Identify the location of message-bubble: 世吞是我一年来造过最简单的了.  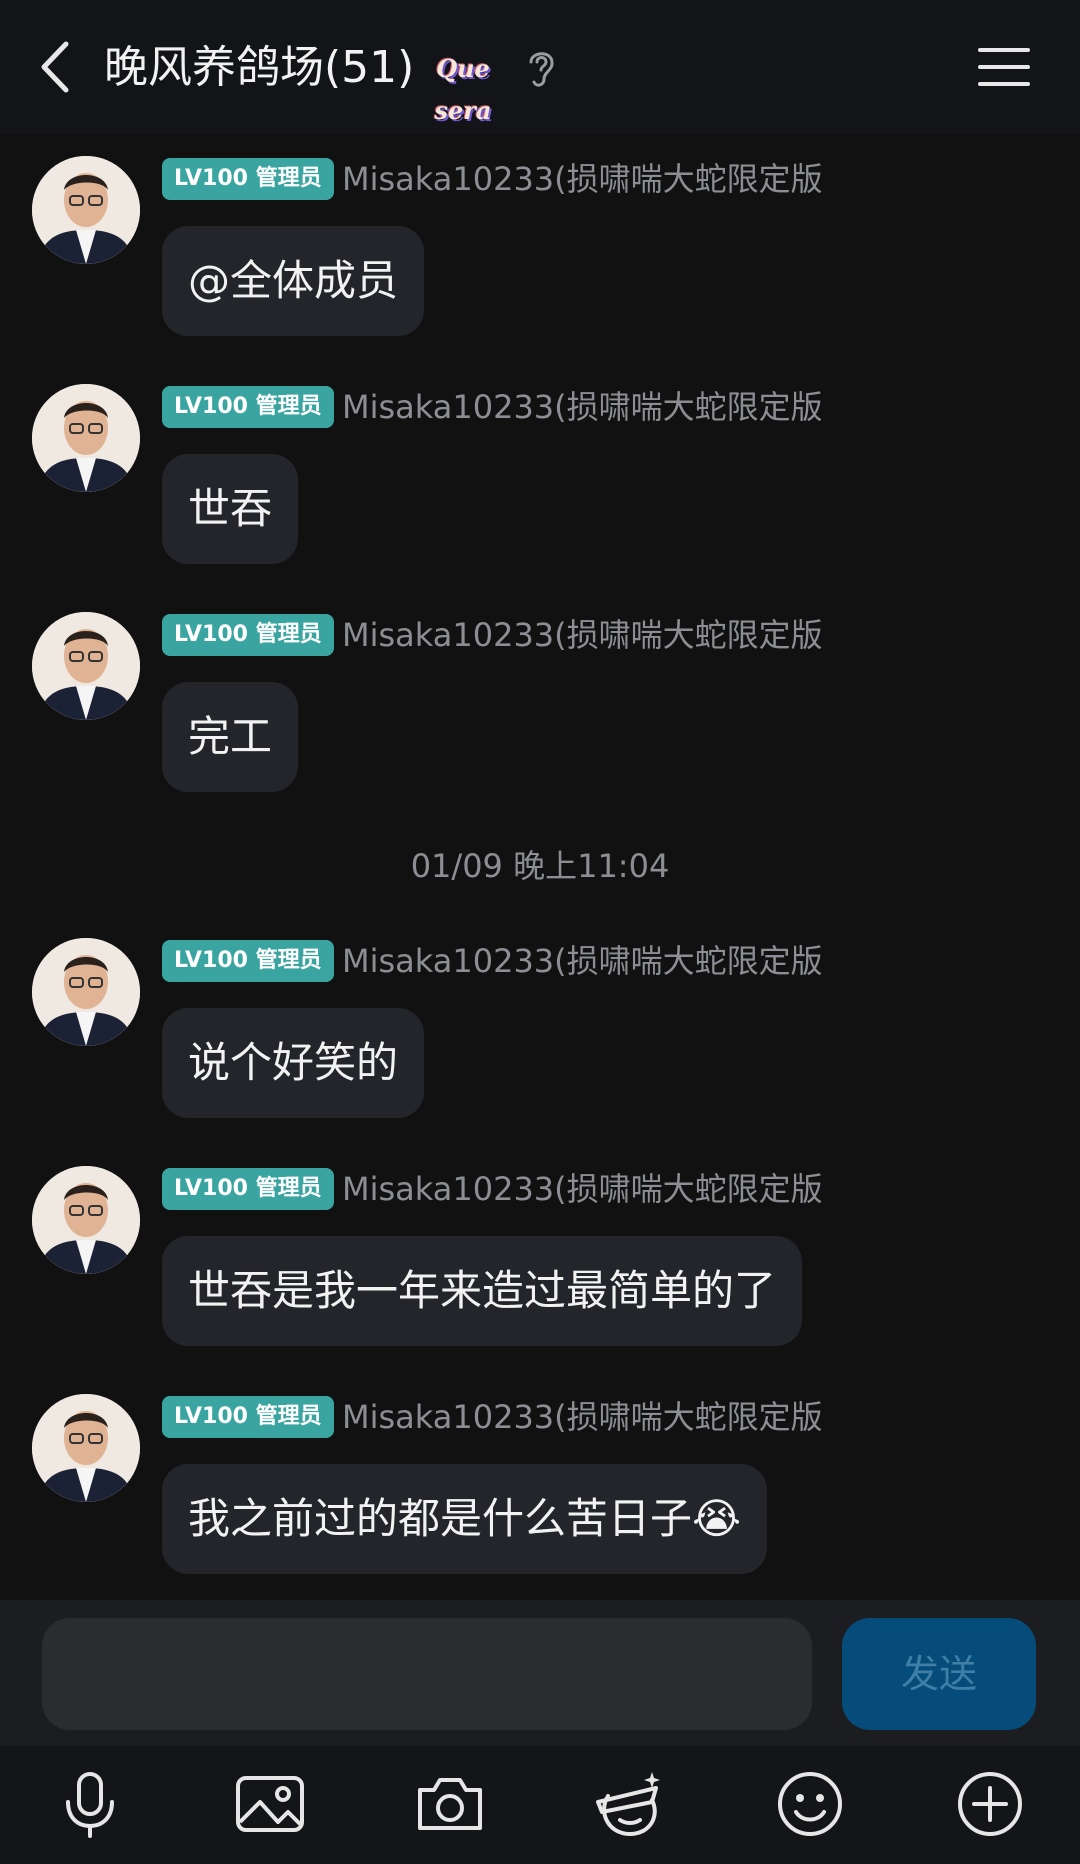
(482, 1291).